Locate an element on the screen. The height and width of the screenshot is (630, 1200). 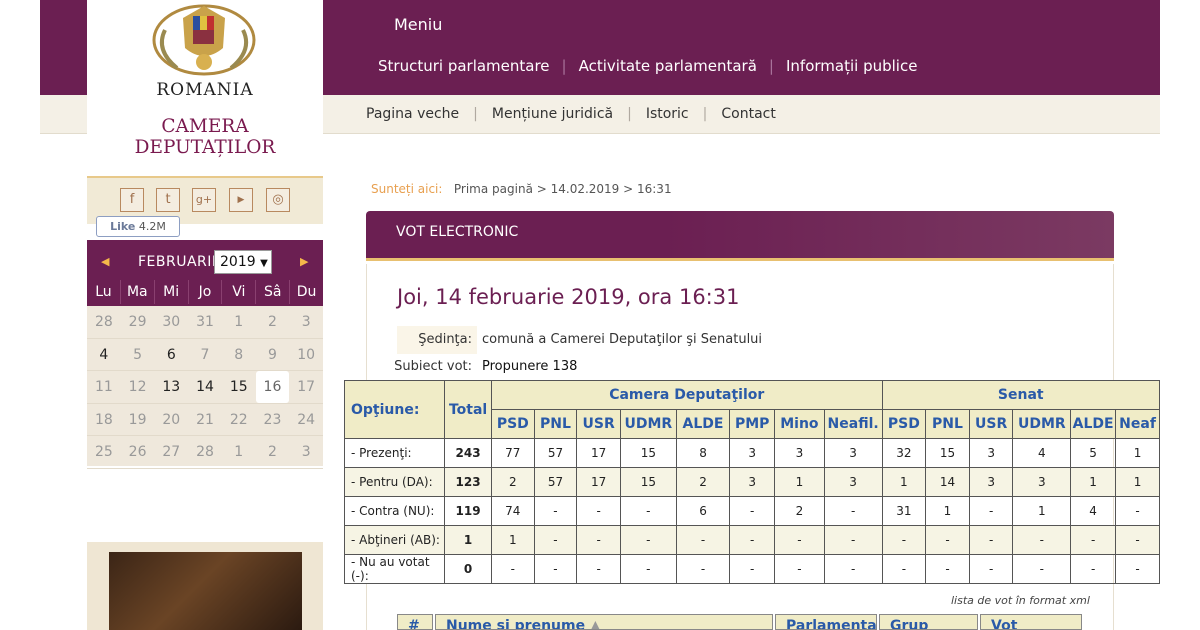
next-month-icon: ▶ is located at coordinates (304, 261).